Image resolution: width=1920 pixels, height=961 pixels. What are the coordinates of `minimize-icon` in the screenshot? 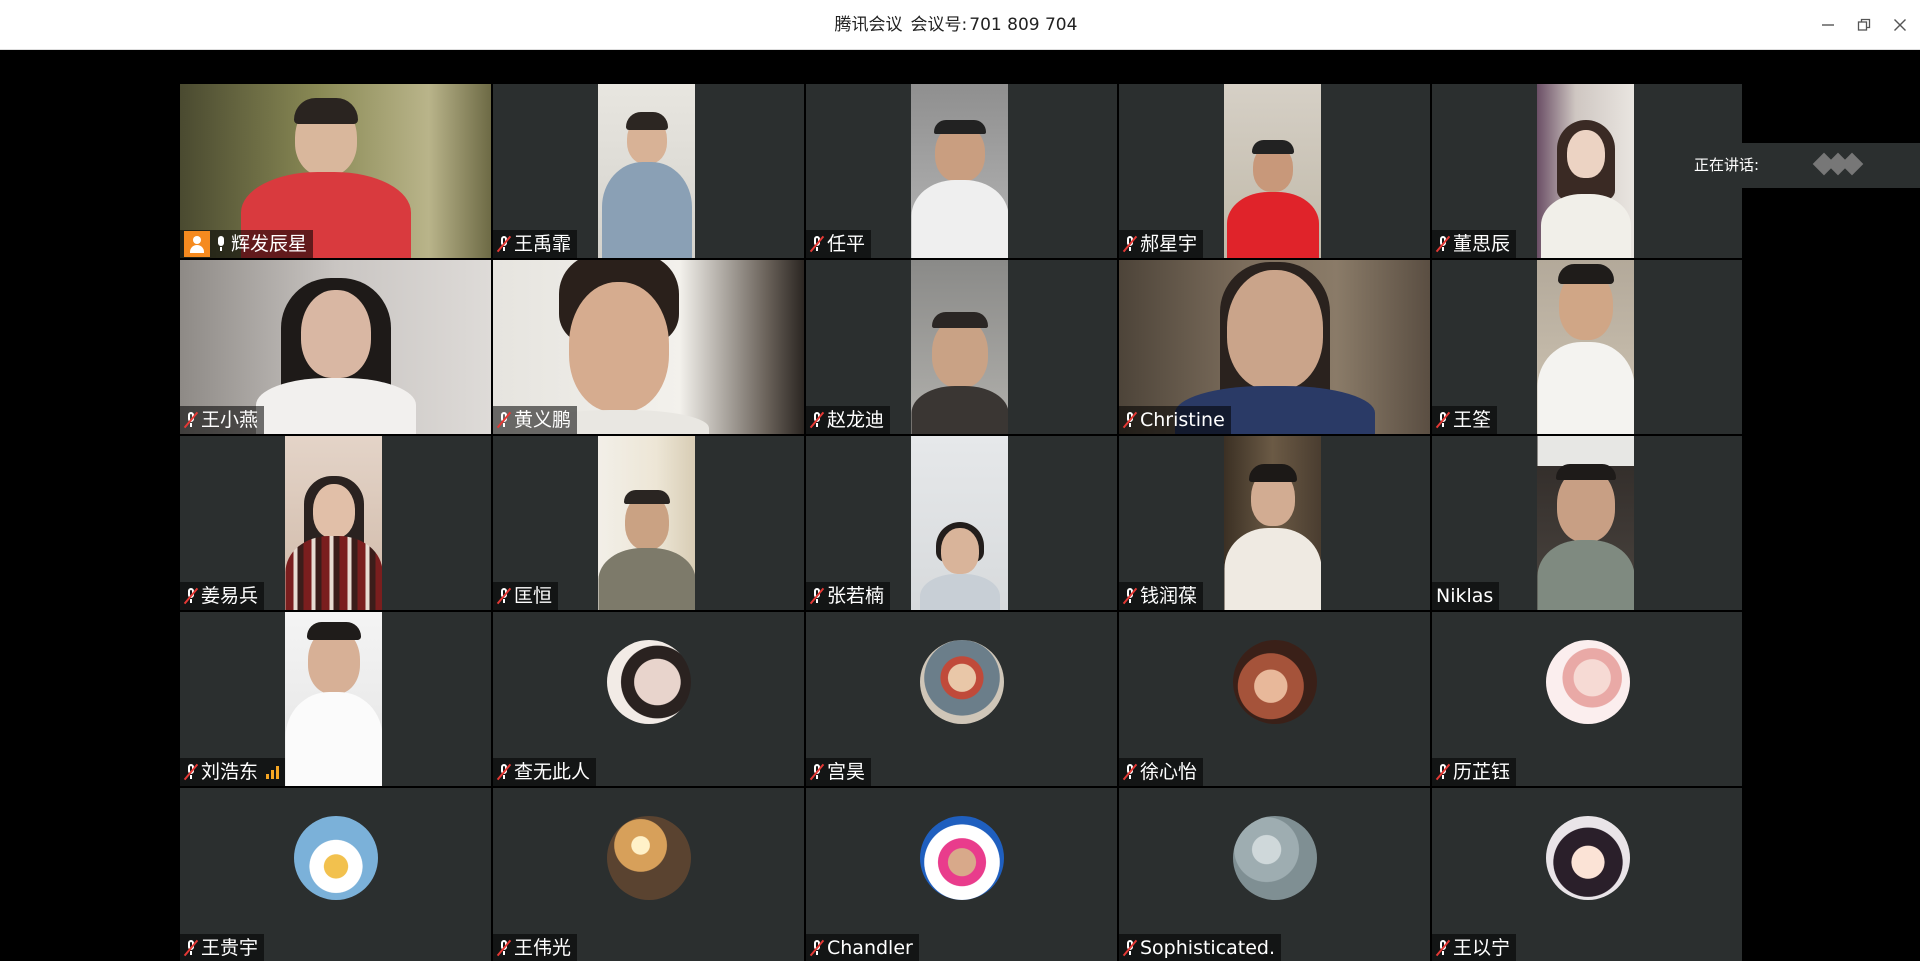 It's located at (1828, 25).